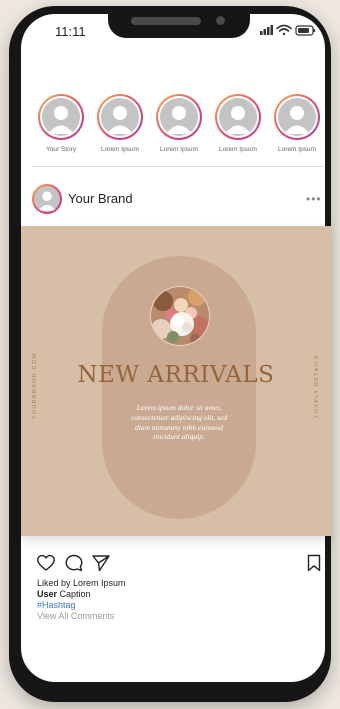 This screenshot has width=340, height=709. Describe the element at coordinates (178, 166) in the screenshot. I see `stories-divider` at that location.